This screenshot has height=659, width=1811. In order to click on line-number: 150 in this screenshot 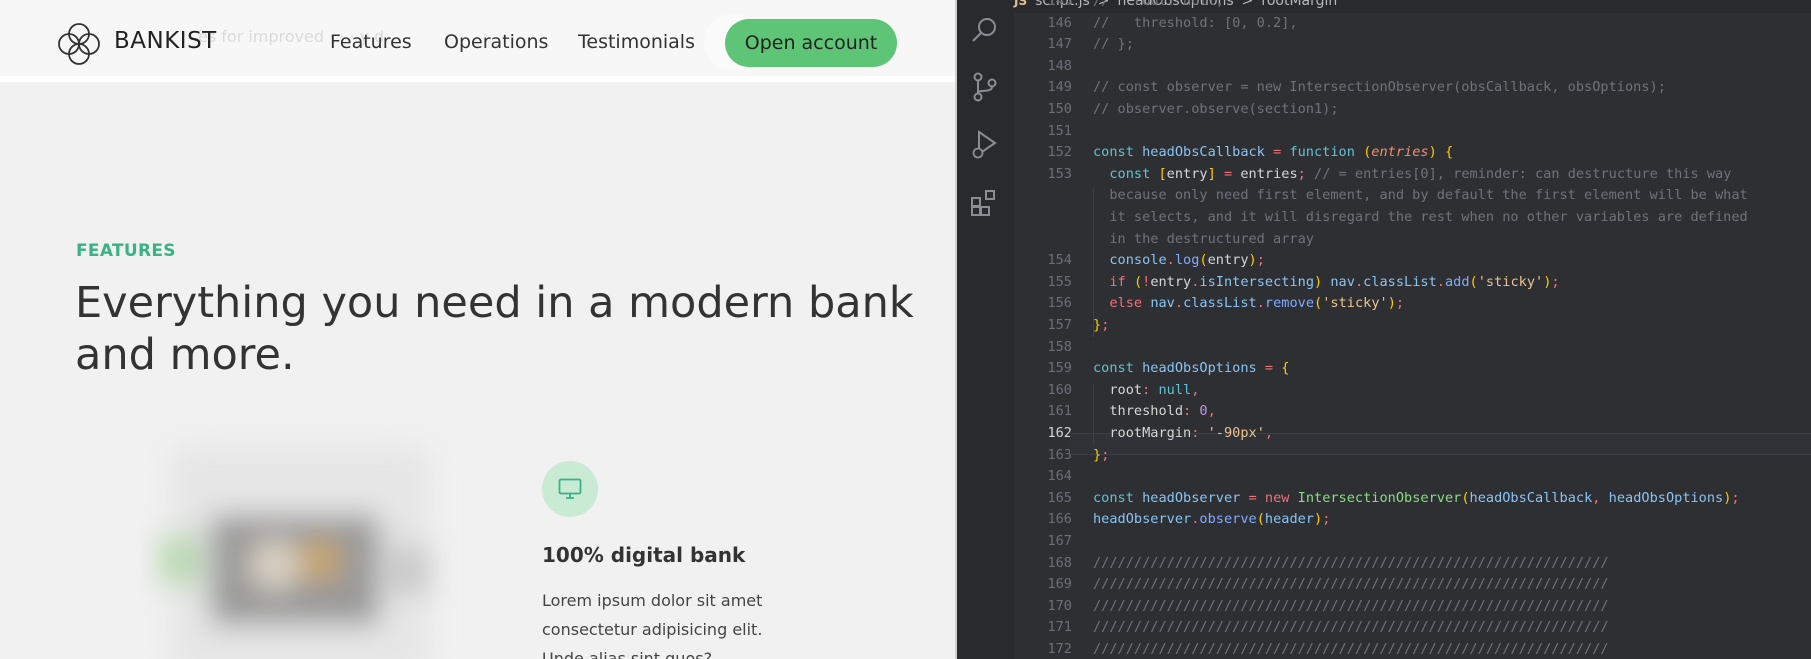, I will do `click(1059, 109)`.